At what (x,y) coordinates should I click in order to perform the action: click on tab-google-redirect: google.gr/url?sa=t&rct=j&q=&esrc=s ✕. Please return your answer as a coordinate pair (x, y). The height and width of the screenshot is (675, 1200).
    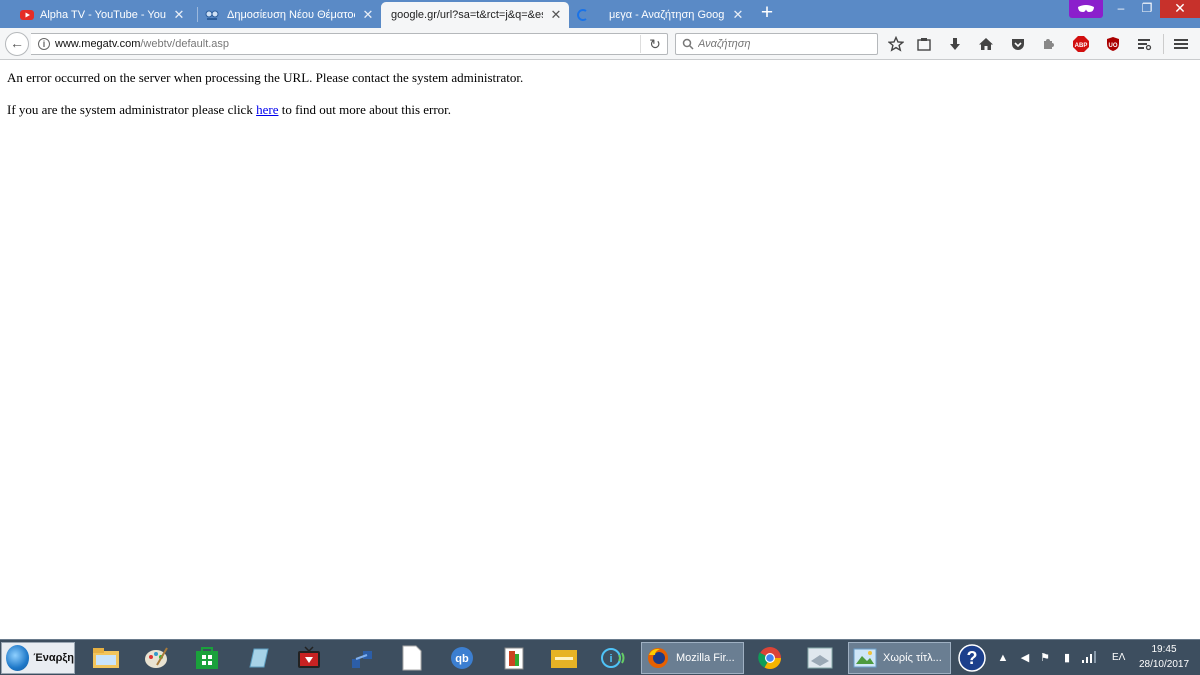
    Looking at the image, I should click on (475, 15).